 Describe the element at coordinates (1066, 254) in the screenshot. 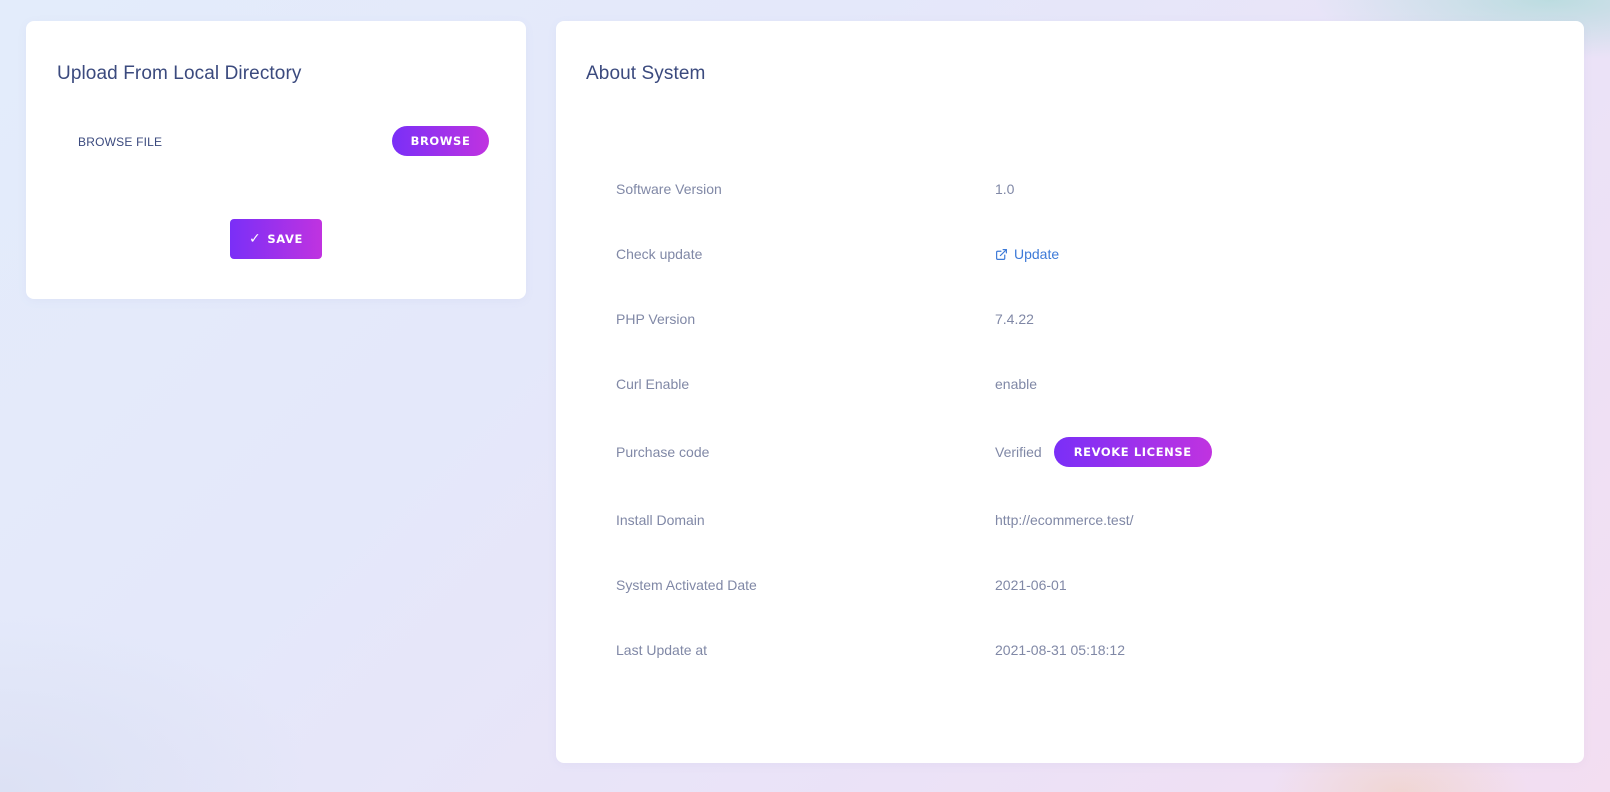

I see `info-row-check-update: Check update Update` at that location.